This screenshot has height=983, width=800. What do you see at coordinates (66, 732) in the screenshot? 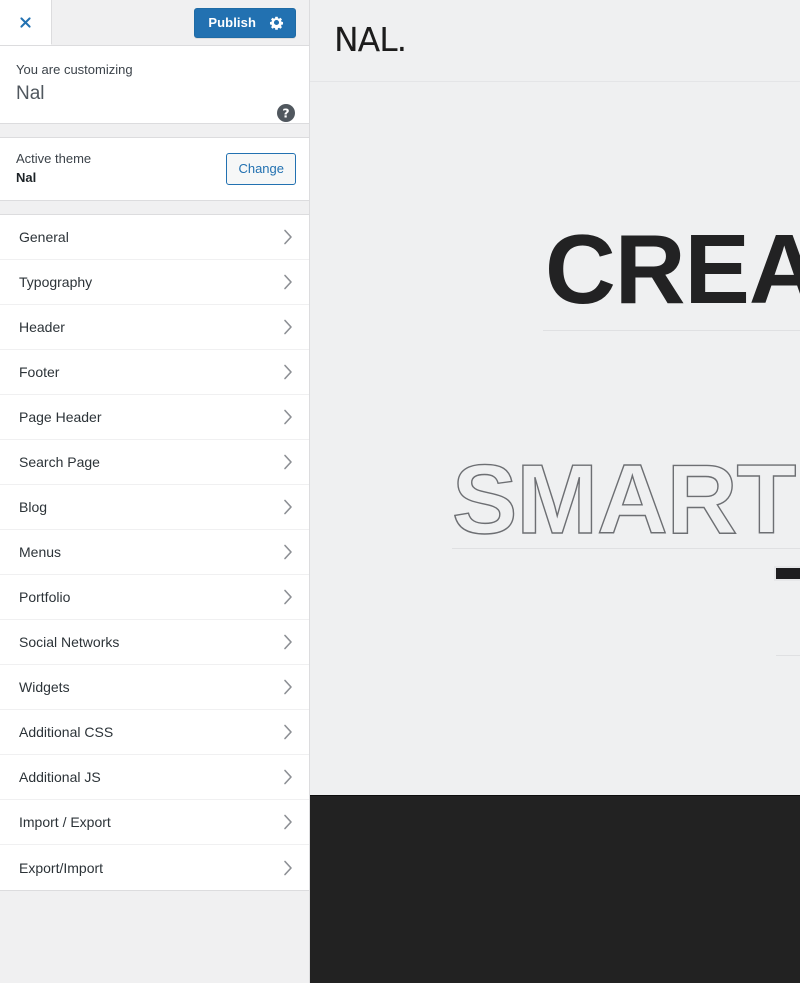
I see `section-label: Additional CSS` at bounding box center [66, 732].